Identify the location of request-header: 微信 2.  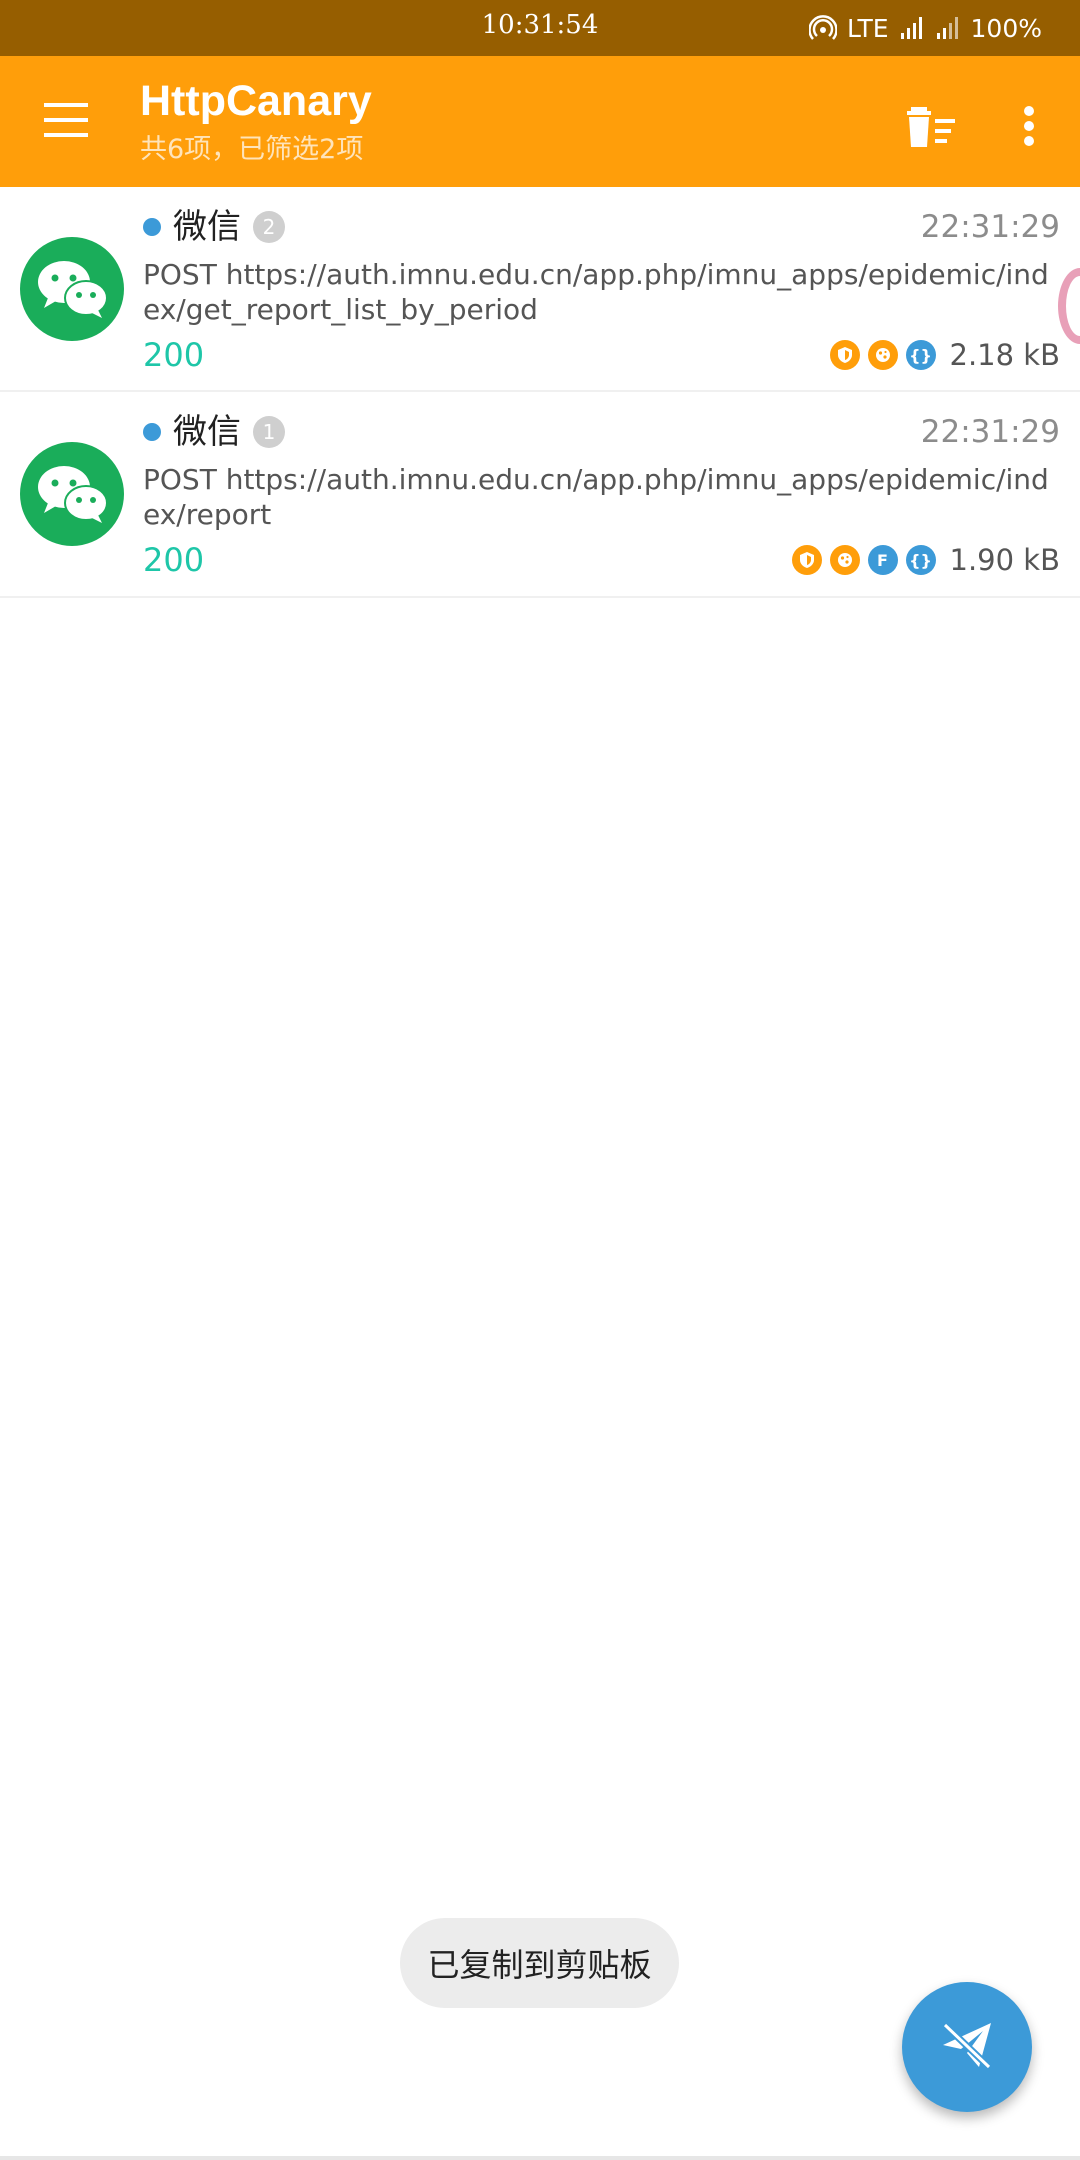
(214, 227).